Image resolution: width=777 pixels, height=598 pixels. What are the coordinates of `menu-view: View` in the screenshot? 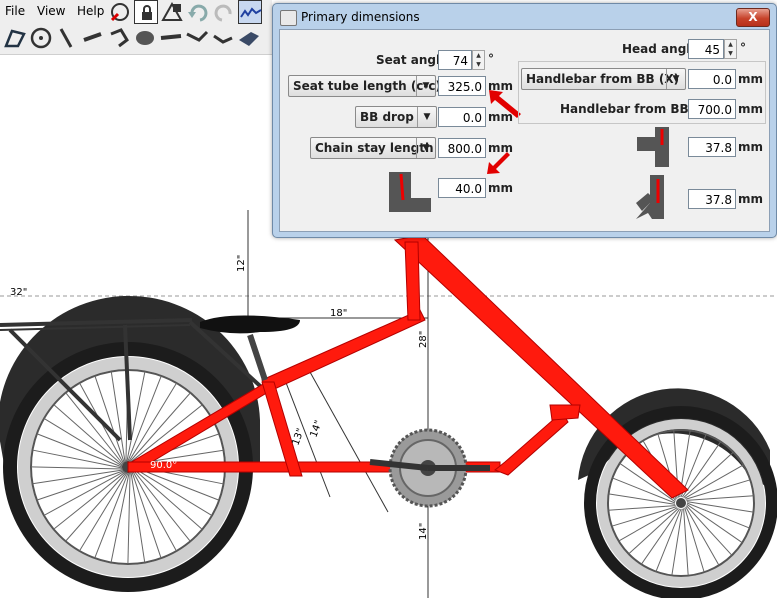 It's located at (51, 11).